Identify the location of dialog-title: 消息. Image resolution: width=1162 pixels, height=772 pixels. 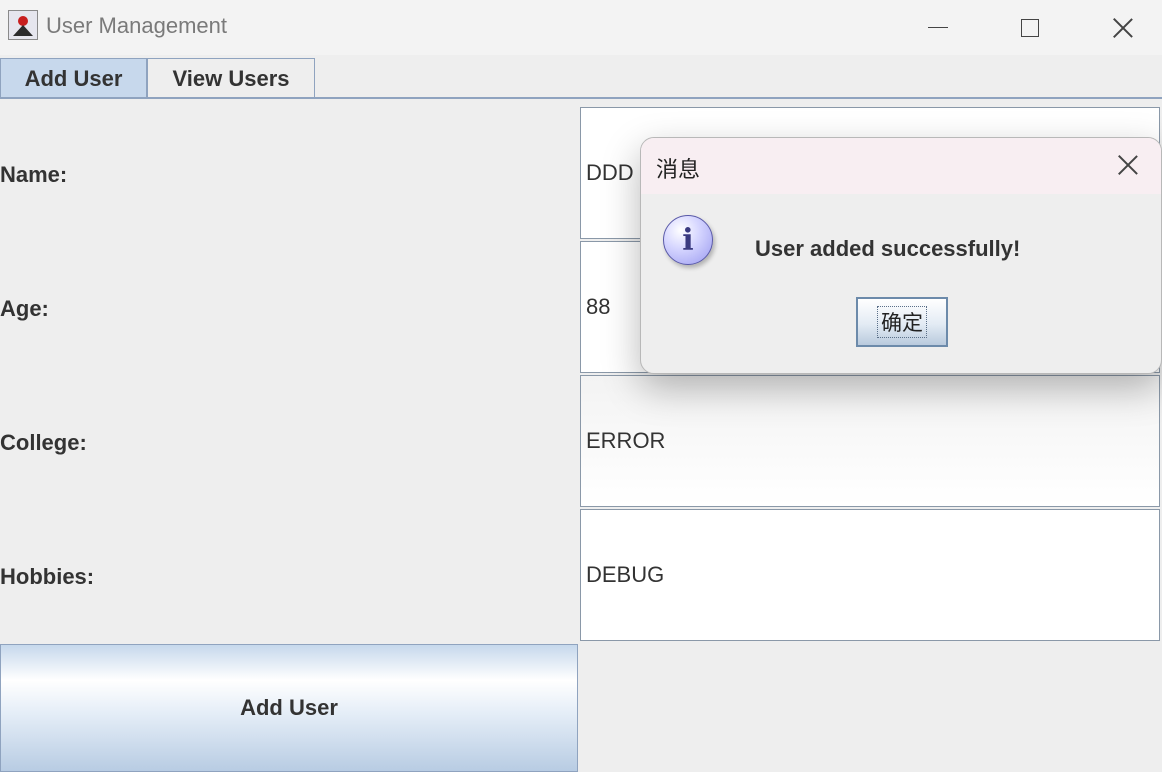
(678, 170).